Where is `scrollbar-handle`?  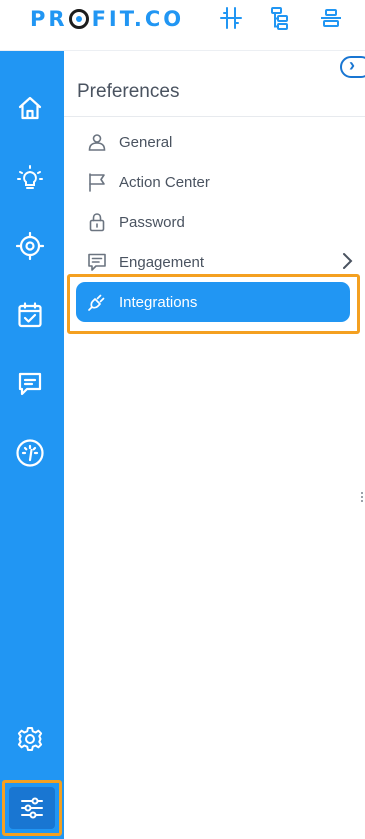
scrollbar-handle is located at coordinates (362, 497).